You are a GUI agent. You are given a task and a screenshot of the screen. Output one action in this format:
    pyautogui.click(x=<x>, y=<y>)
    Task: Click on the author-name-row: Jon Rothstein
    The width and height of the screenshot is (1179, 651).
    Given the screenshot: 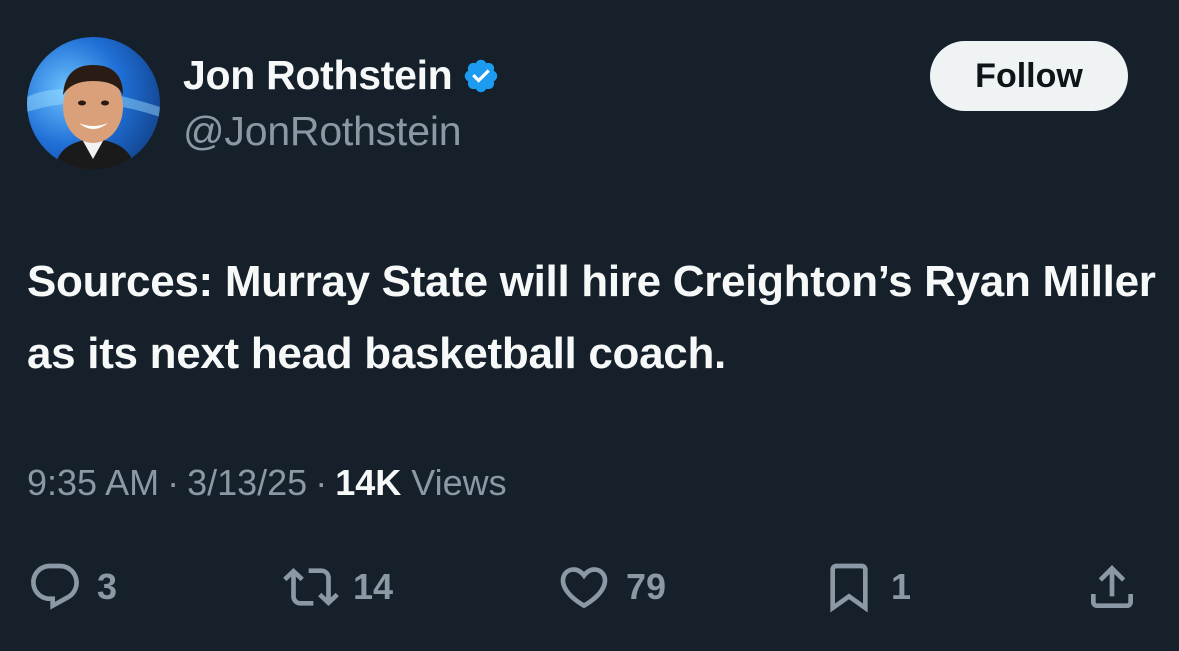 What is the action you would take?
    pyautogui.click(x=341, y=75)
    